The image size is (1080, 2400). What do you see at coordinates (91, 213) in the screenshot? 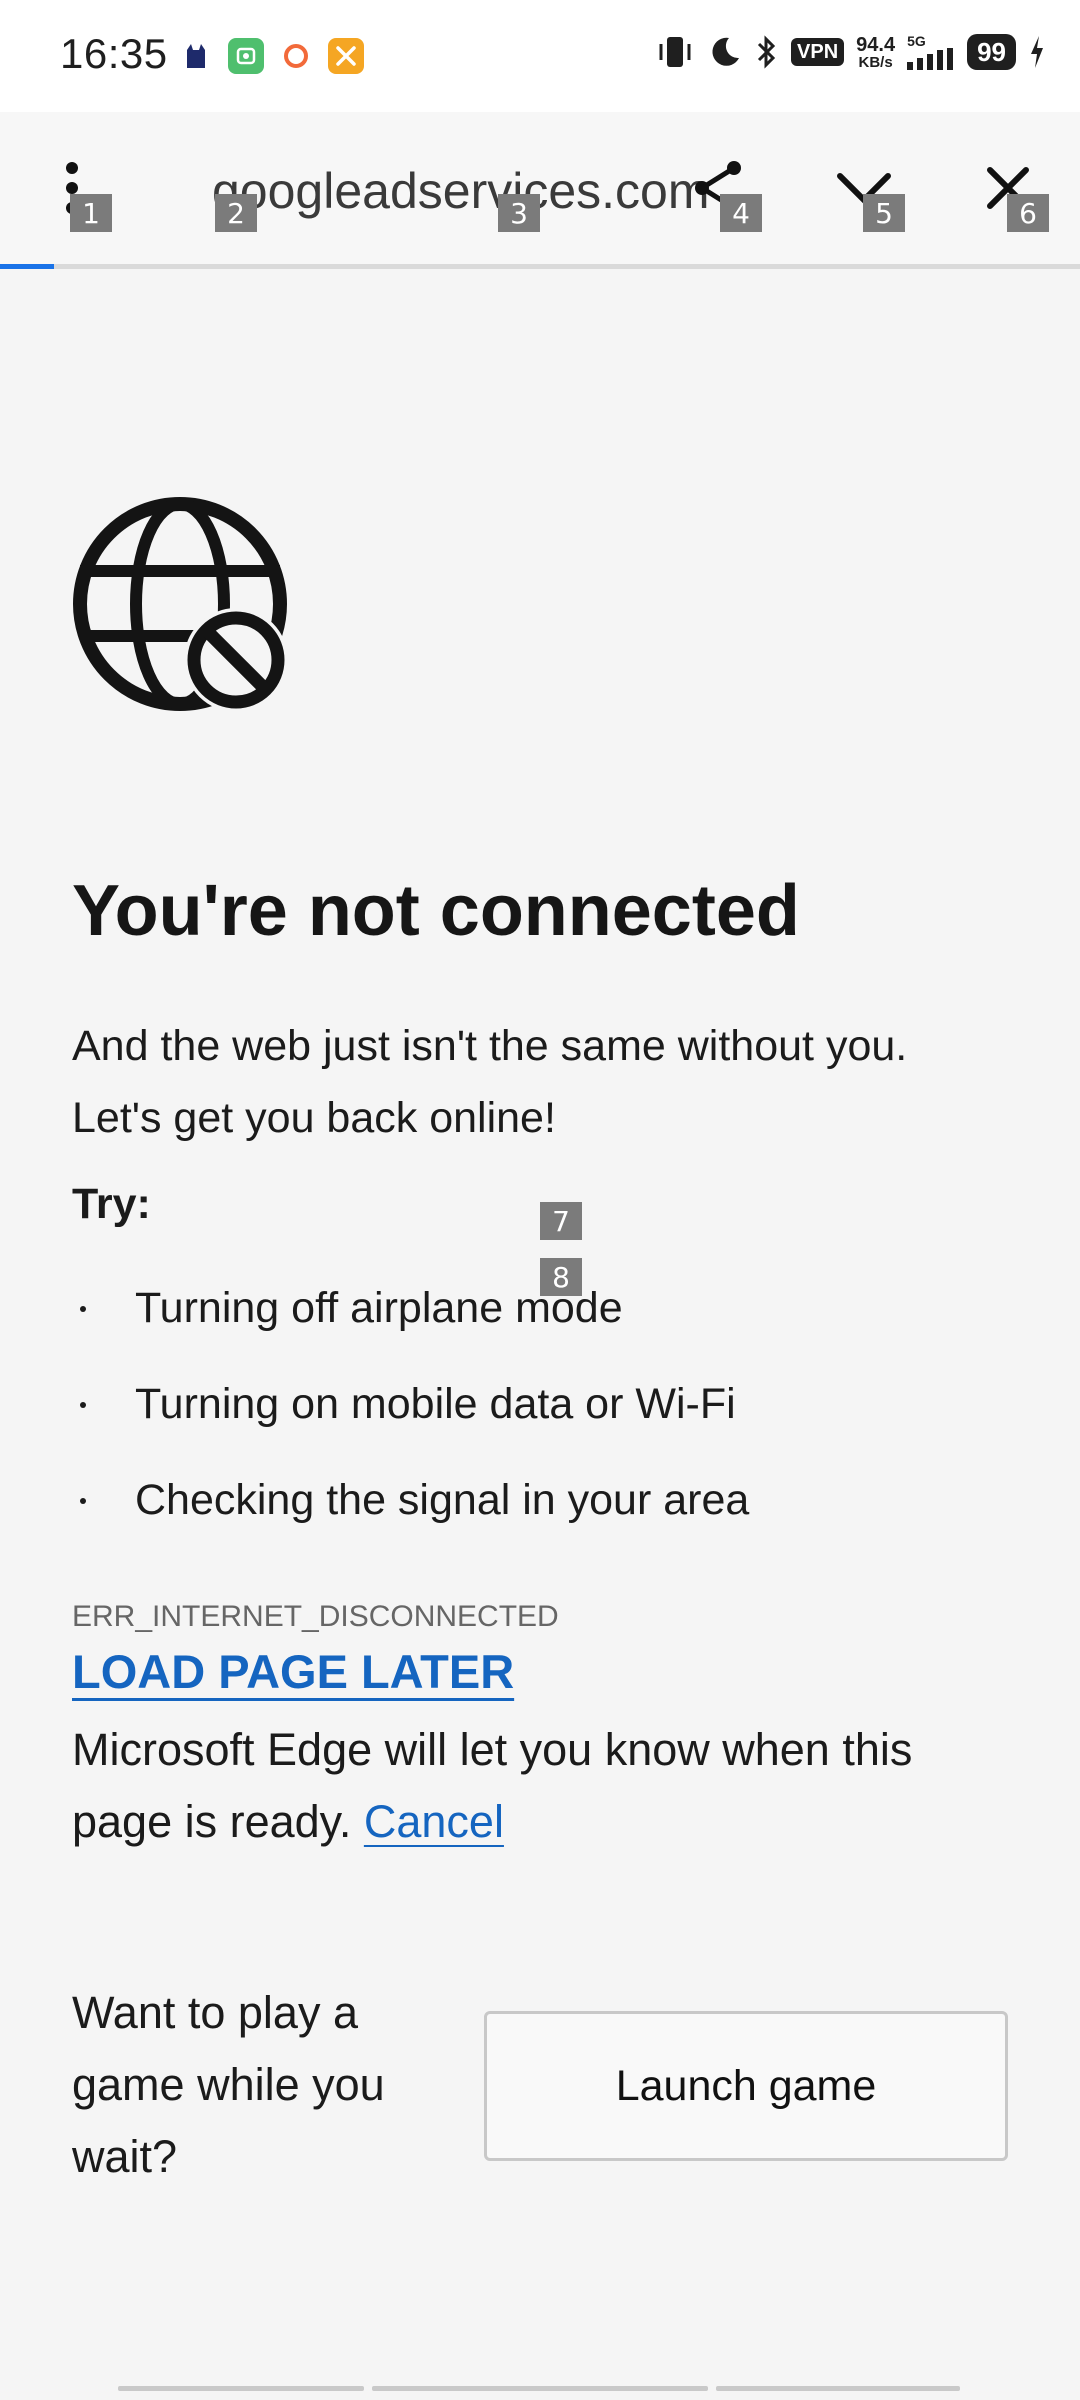
I see `marker-1: 1` at bounding box center [91, 213].